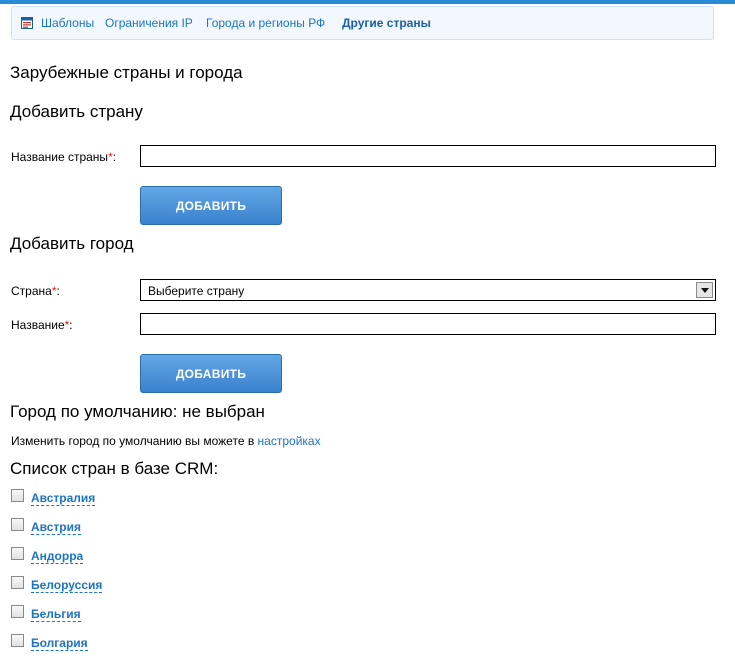  Describe the element at coordinates (56, 528) in the screenshot. I see `country-link: Австрия` at that location.